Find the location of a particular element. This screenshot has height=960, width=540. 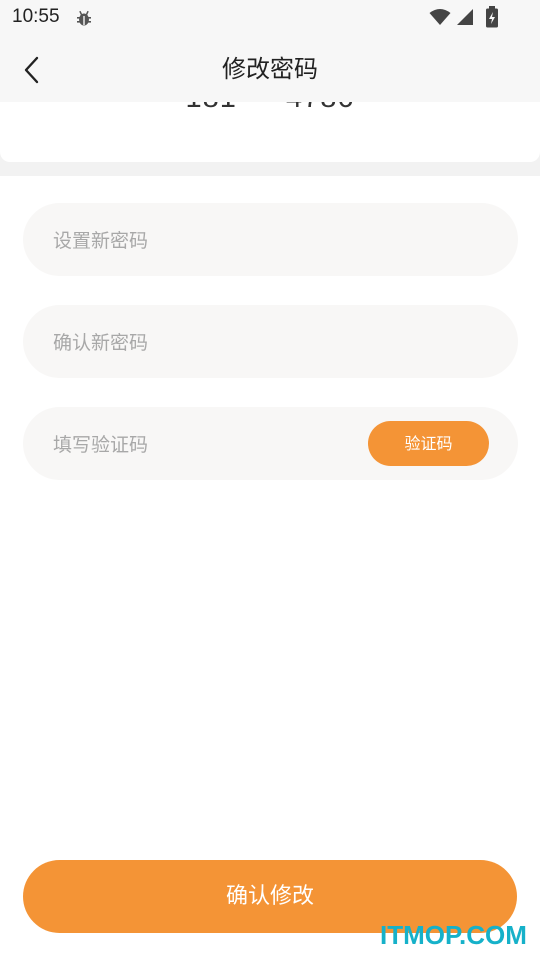

confirm-password-field is located at coordinates (270, 342).